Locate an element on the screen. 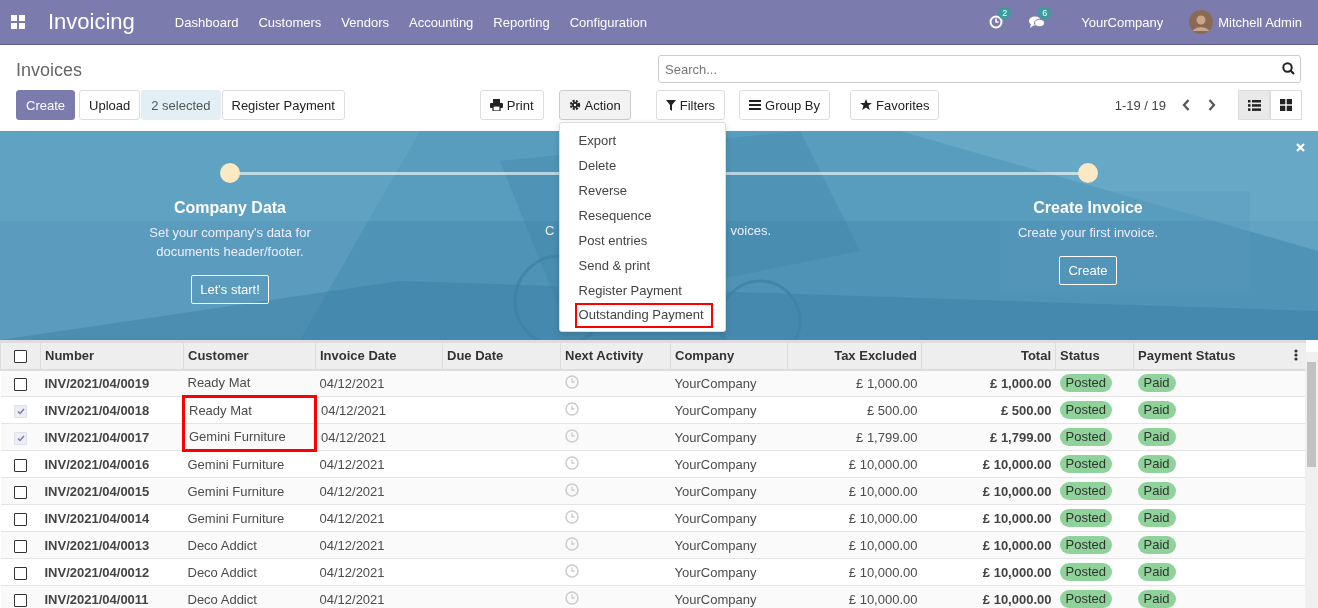 The width and height of the screenshot is (1318, 608). column-header: Total is located at coordinates (988, 355).